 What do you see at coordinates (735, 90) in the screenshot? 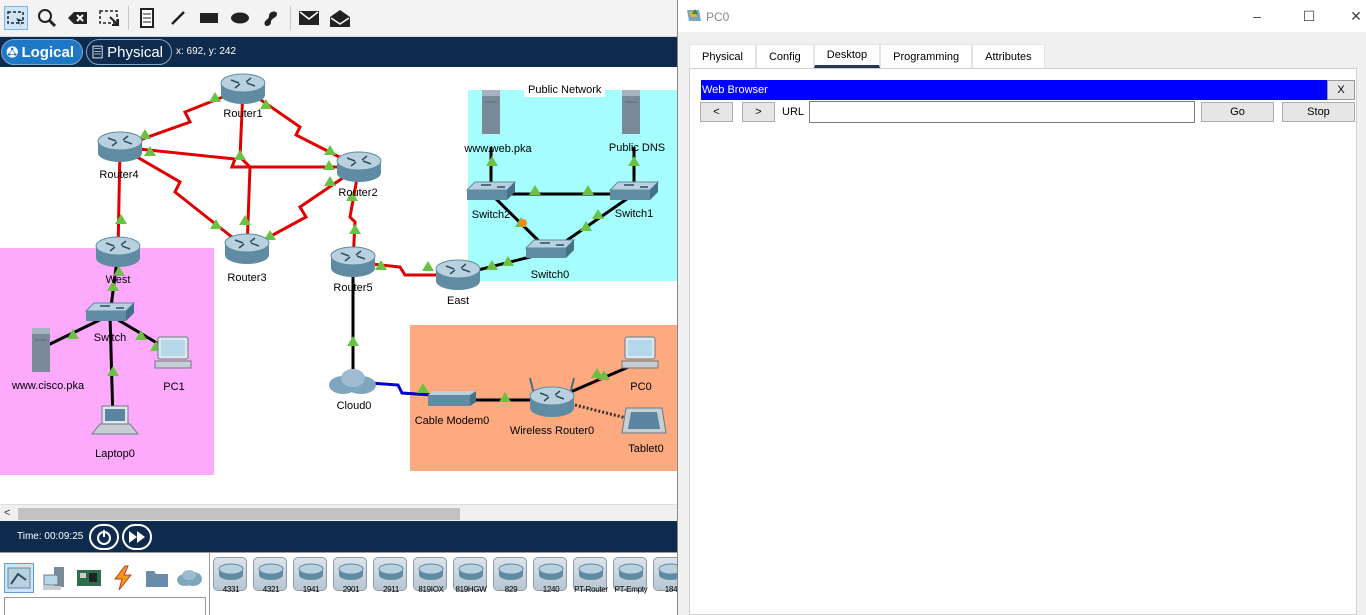
I see `web-browser-title: Web Browser` at bounding box center [735, 90].